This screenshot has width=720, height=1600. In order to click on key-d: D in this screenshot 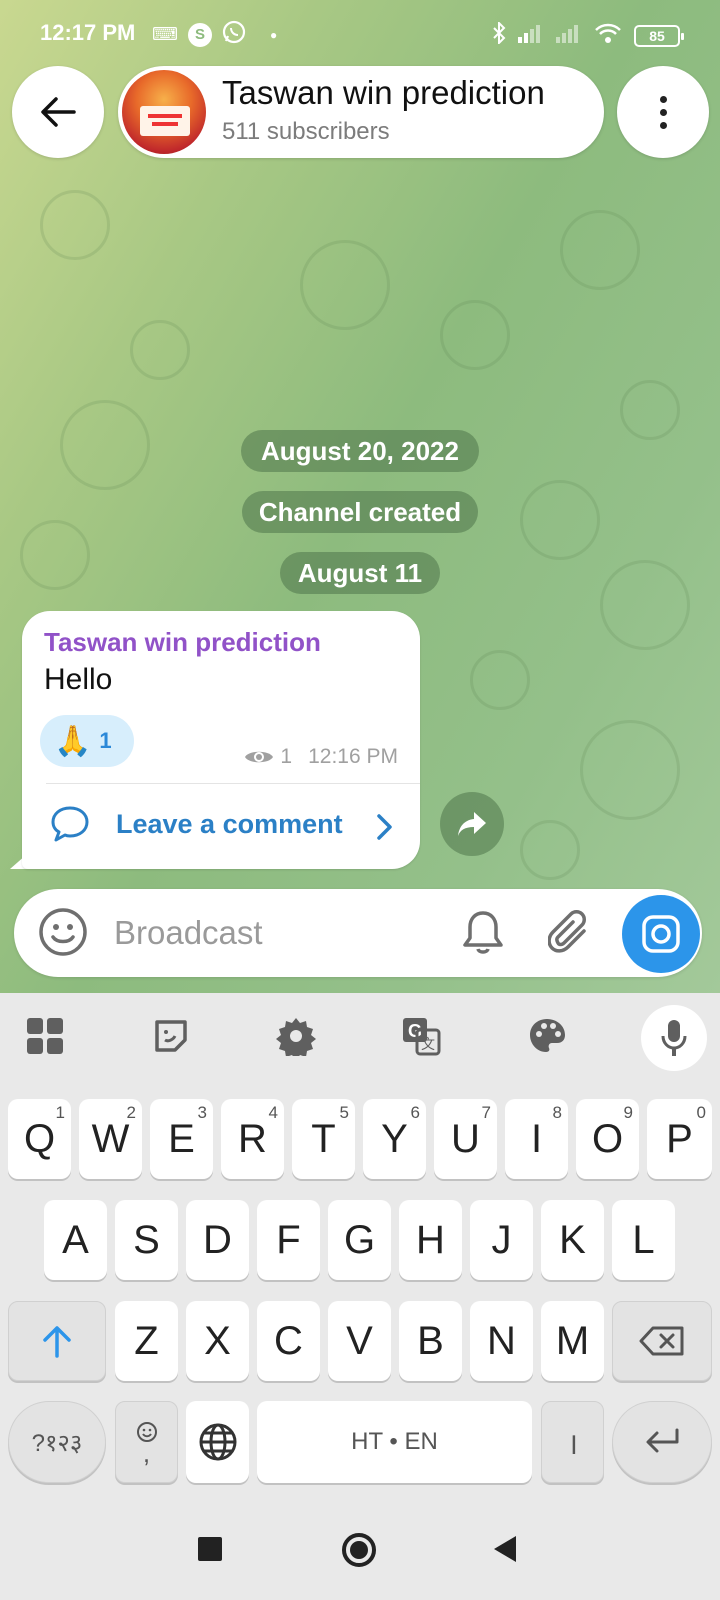, I will do `click(217, 1240)`.